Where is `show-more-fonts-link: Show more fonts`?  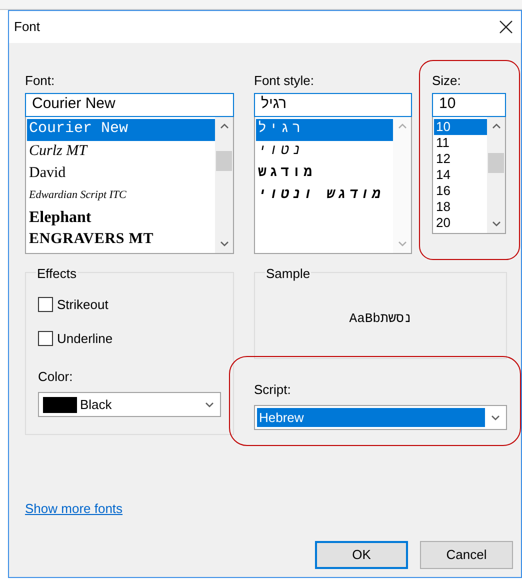
show-more-fonts-link: Show more fonts is located at coordinates (74, 508).